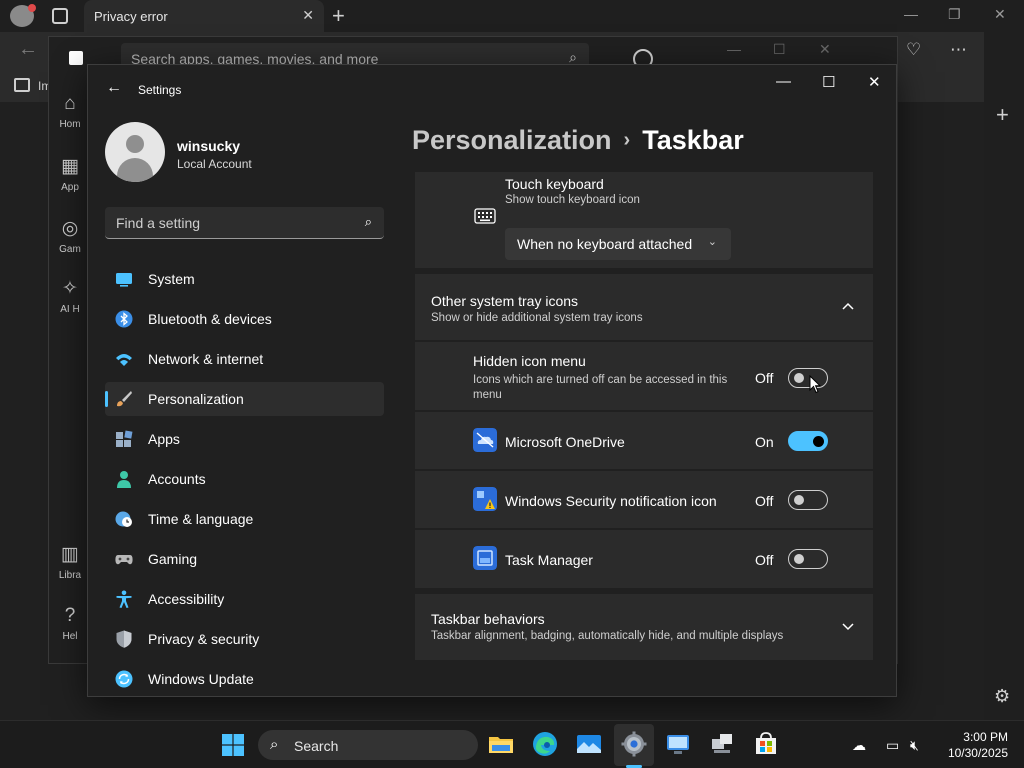  What do you see at coordinates (799, 559) in the screenshot?
I see `toggle-knob` at bounding box center [799, 559].